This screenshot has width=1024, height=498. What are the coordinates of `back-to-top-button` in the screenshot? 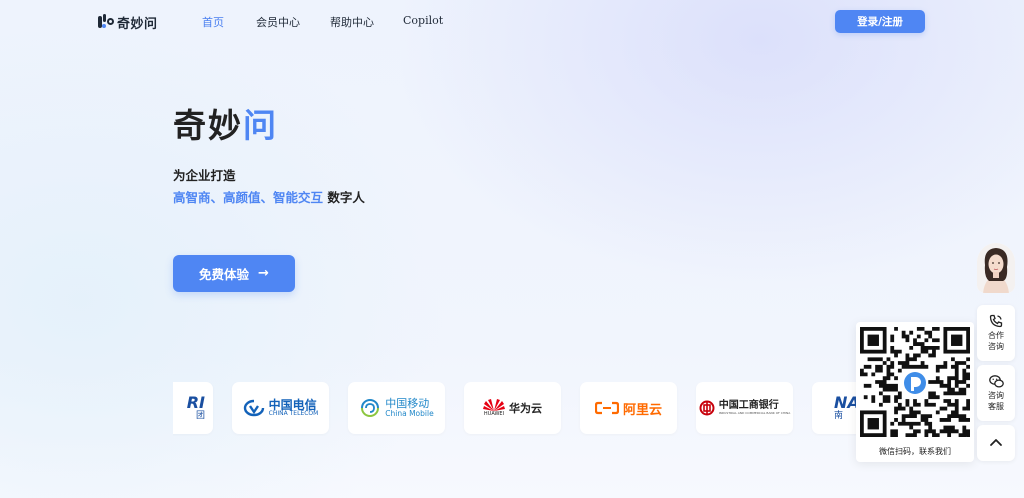 It's located at (996, 443).